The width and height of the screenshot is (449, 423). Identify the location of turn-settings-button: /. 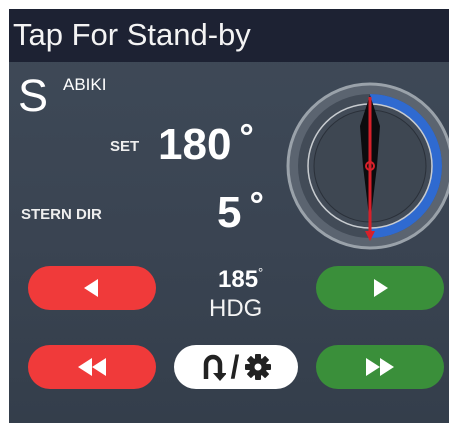
(236, 367).